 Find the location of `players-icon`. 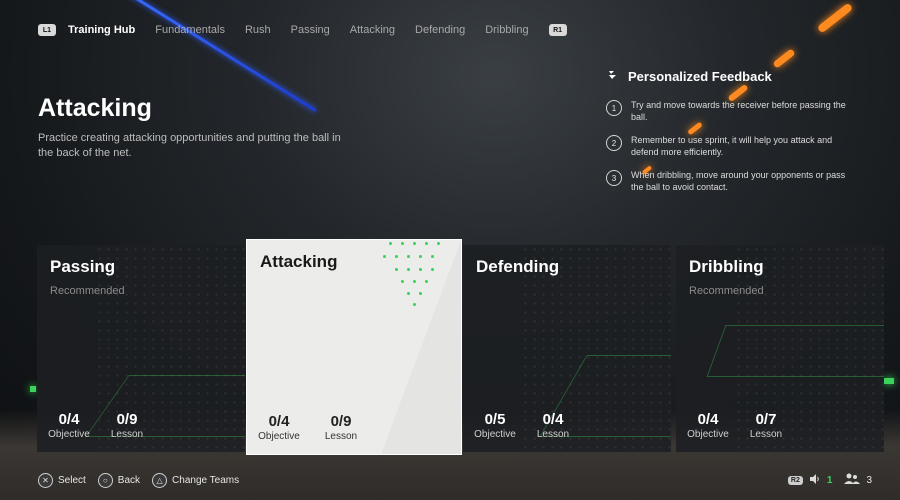

players-icon is located at coordinates (852, 480).